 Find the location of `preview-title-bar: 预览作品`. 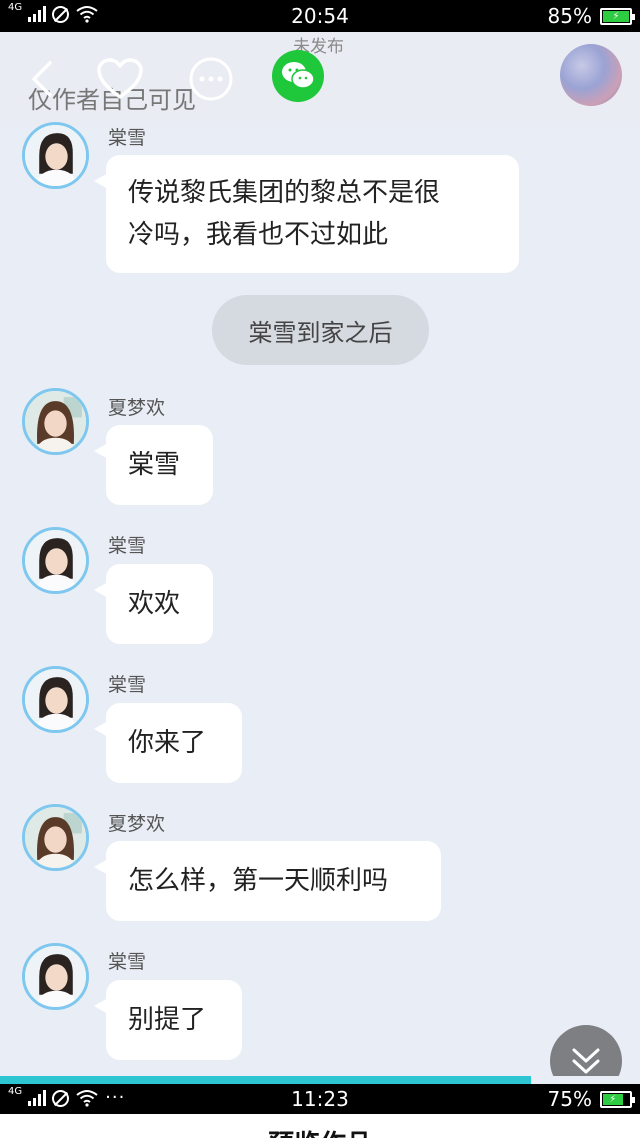

preview-title-bar: 预览作品 is located at coordinates (320, 1126).